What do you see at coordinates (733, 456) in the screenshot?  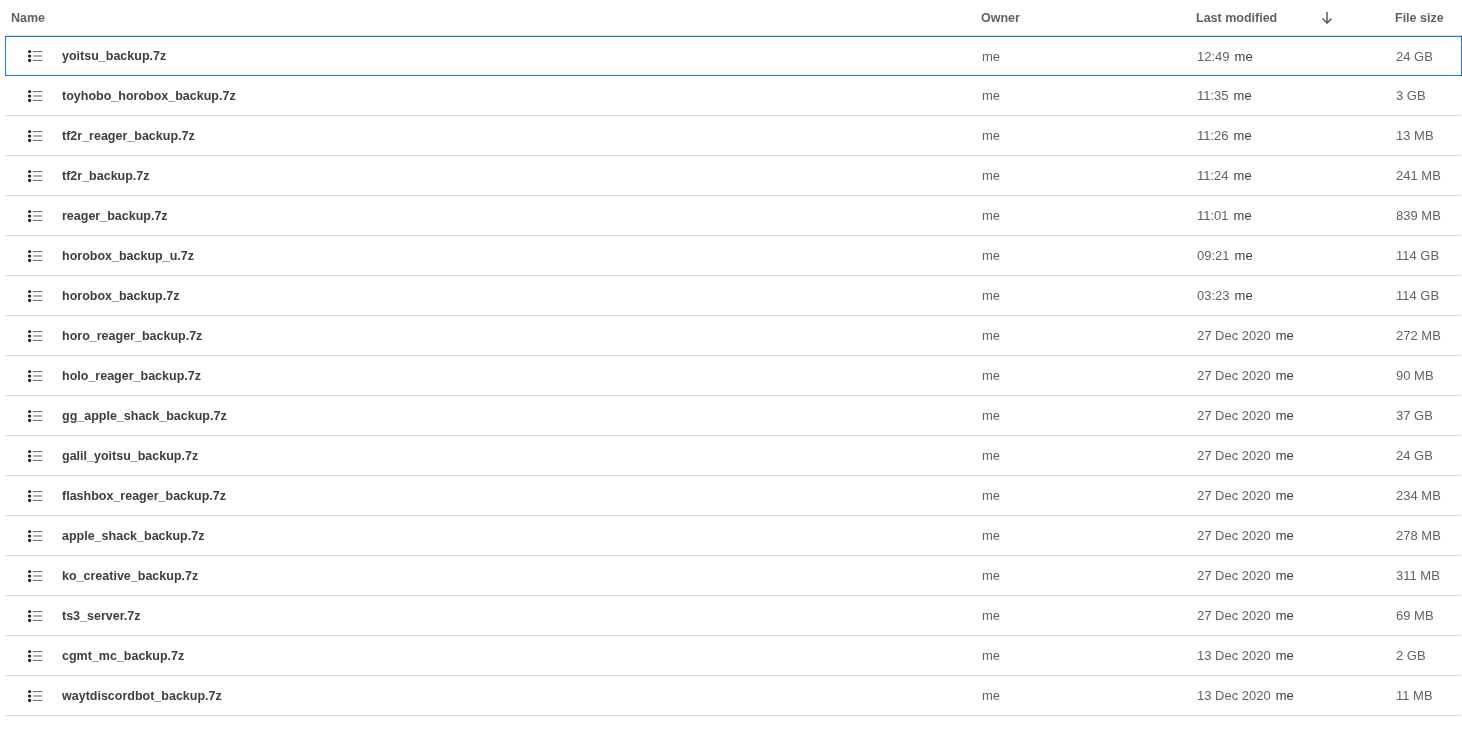 I see `file-row: galil_yoitsu_backup.7z me 27 Dec 2020 me 24 GB` at bounding box center [733, 456].